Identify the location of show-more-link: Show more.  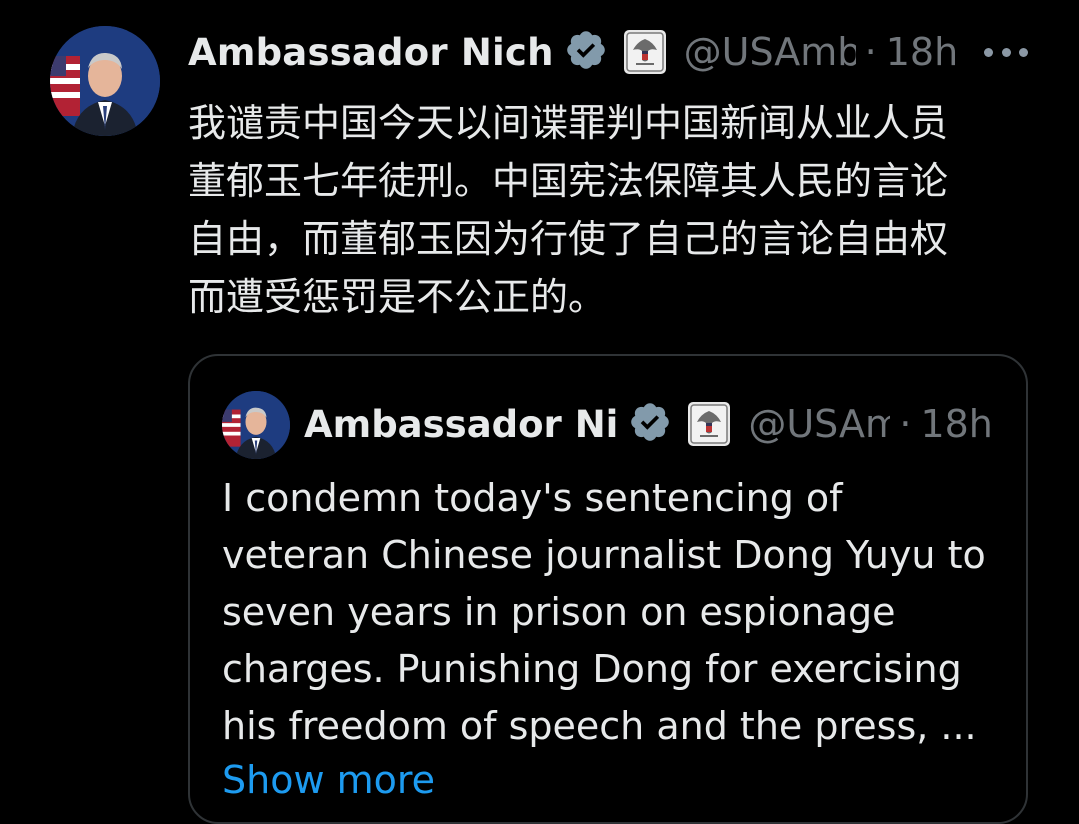
(328, 780).